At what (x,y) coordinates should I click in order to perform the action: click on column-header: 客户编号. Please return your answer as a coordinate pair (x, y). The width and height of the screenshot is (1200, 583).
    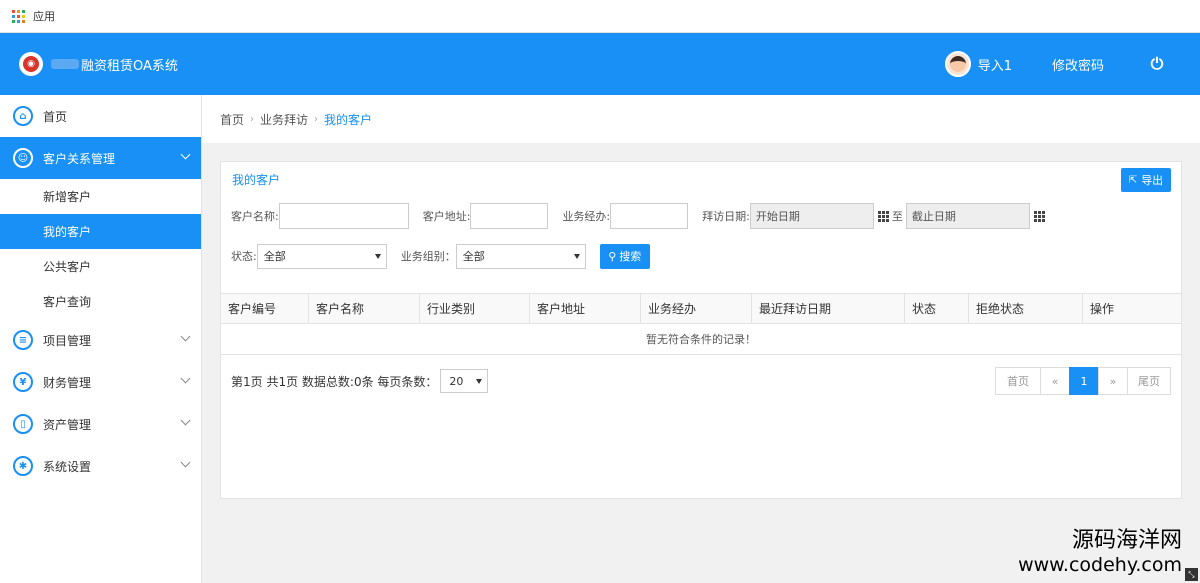
    Looking at the image, I should click on (265, 308).